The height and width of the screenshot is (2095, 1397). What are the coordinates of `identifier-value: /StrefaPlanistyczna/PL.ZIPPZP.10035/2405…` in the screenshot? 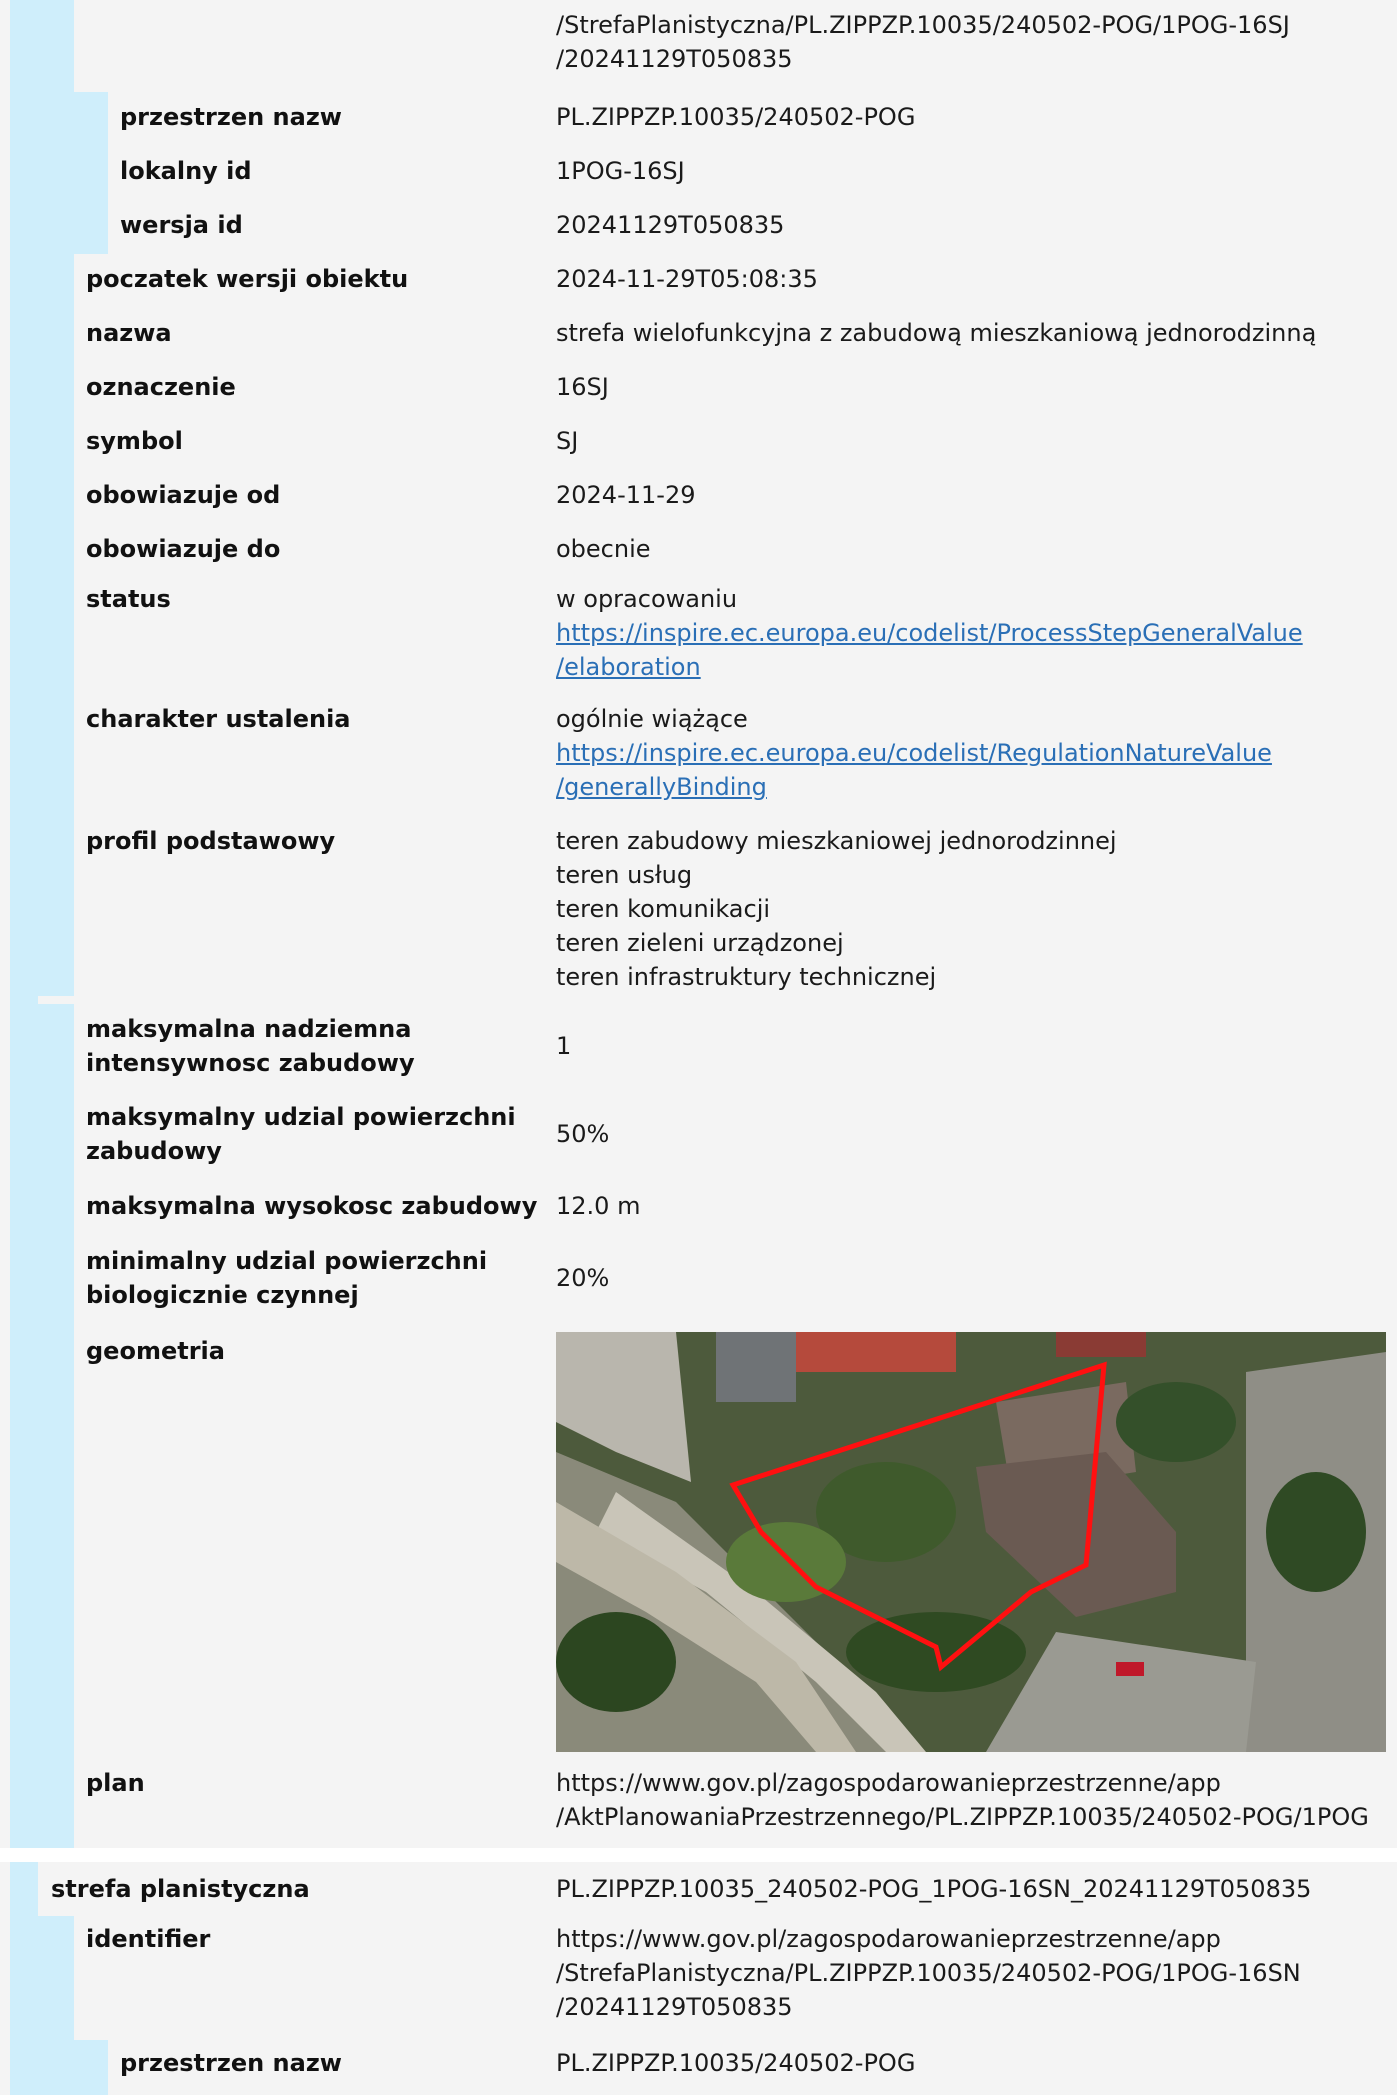 It's located at (971, 42).